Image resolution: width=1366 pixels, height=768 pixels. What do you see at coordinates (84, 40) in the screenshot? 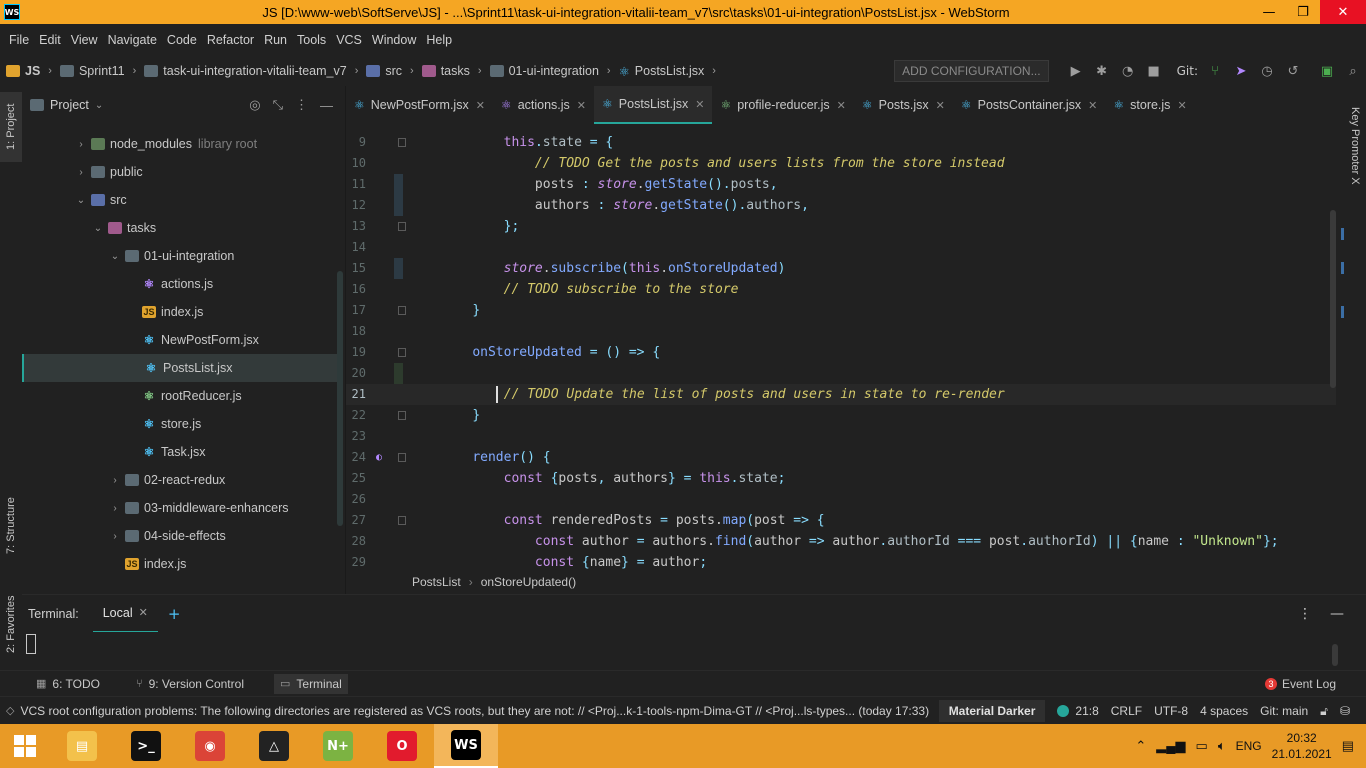
I see `menu-view: View` at bounding box center [84, 40].